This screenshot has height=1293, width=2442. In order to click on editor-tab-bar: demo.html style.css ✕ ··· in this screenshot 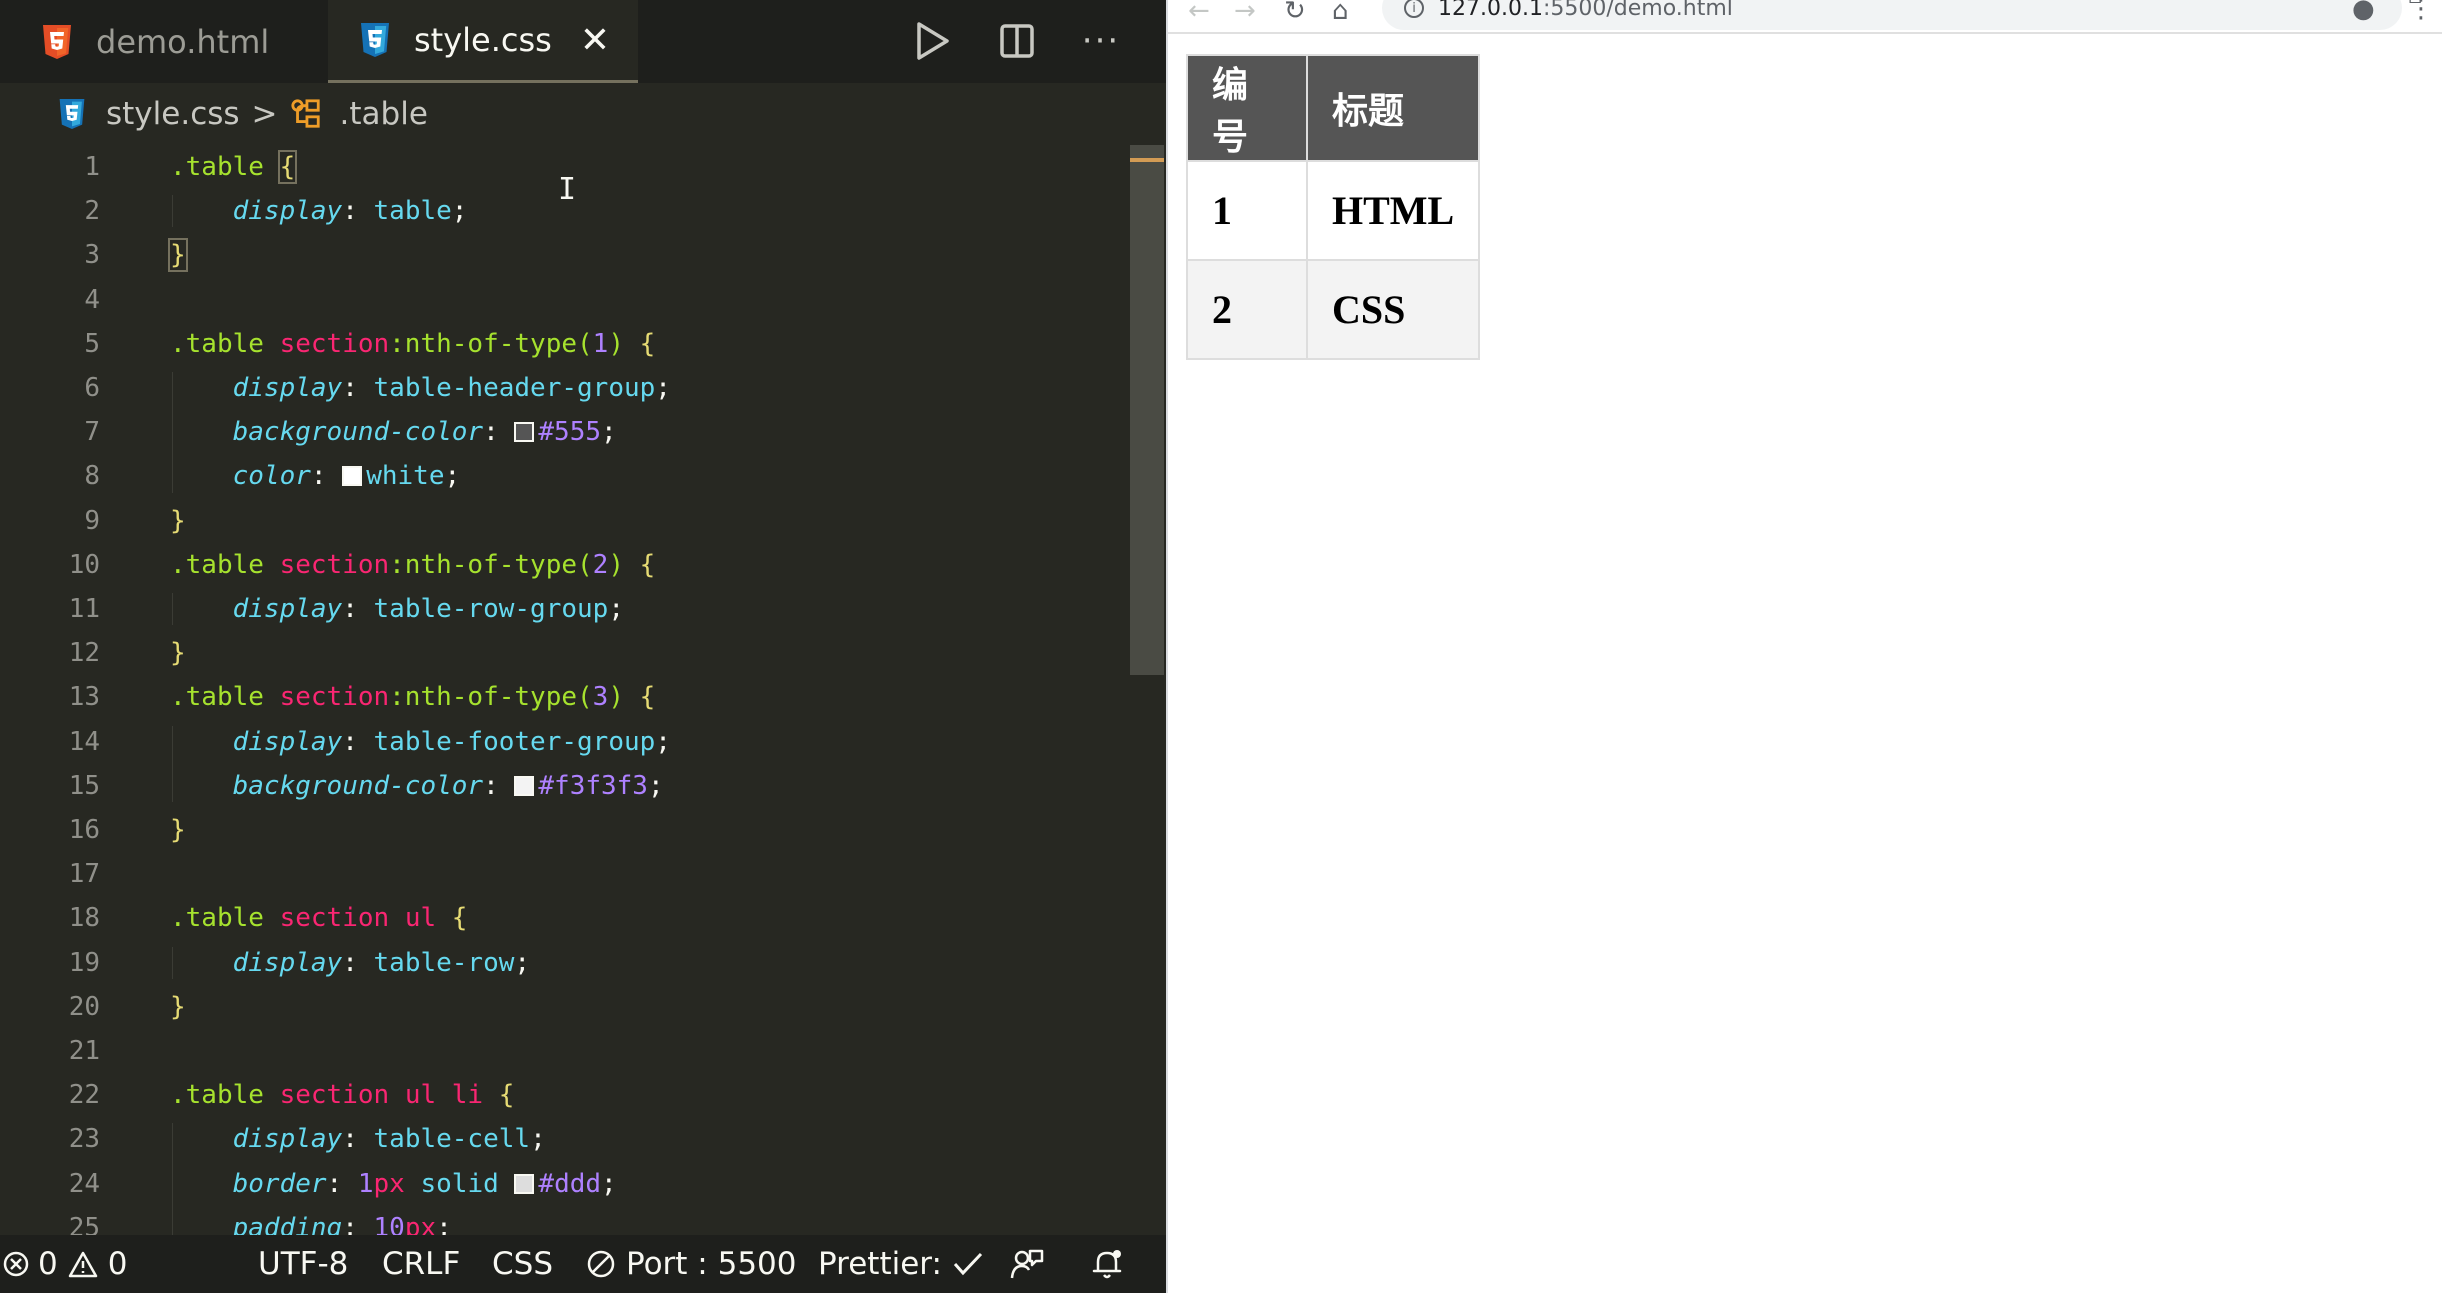, I will do `click(583, 41)`.